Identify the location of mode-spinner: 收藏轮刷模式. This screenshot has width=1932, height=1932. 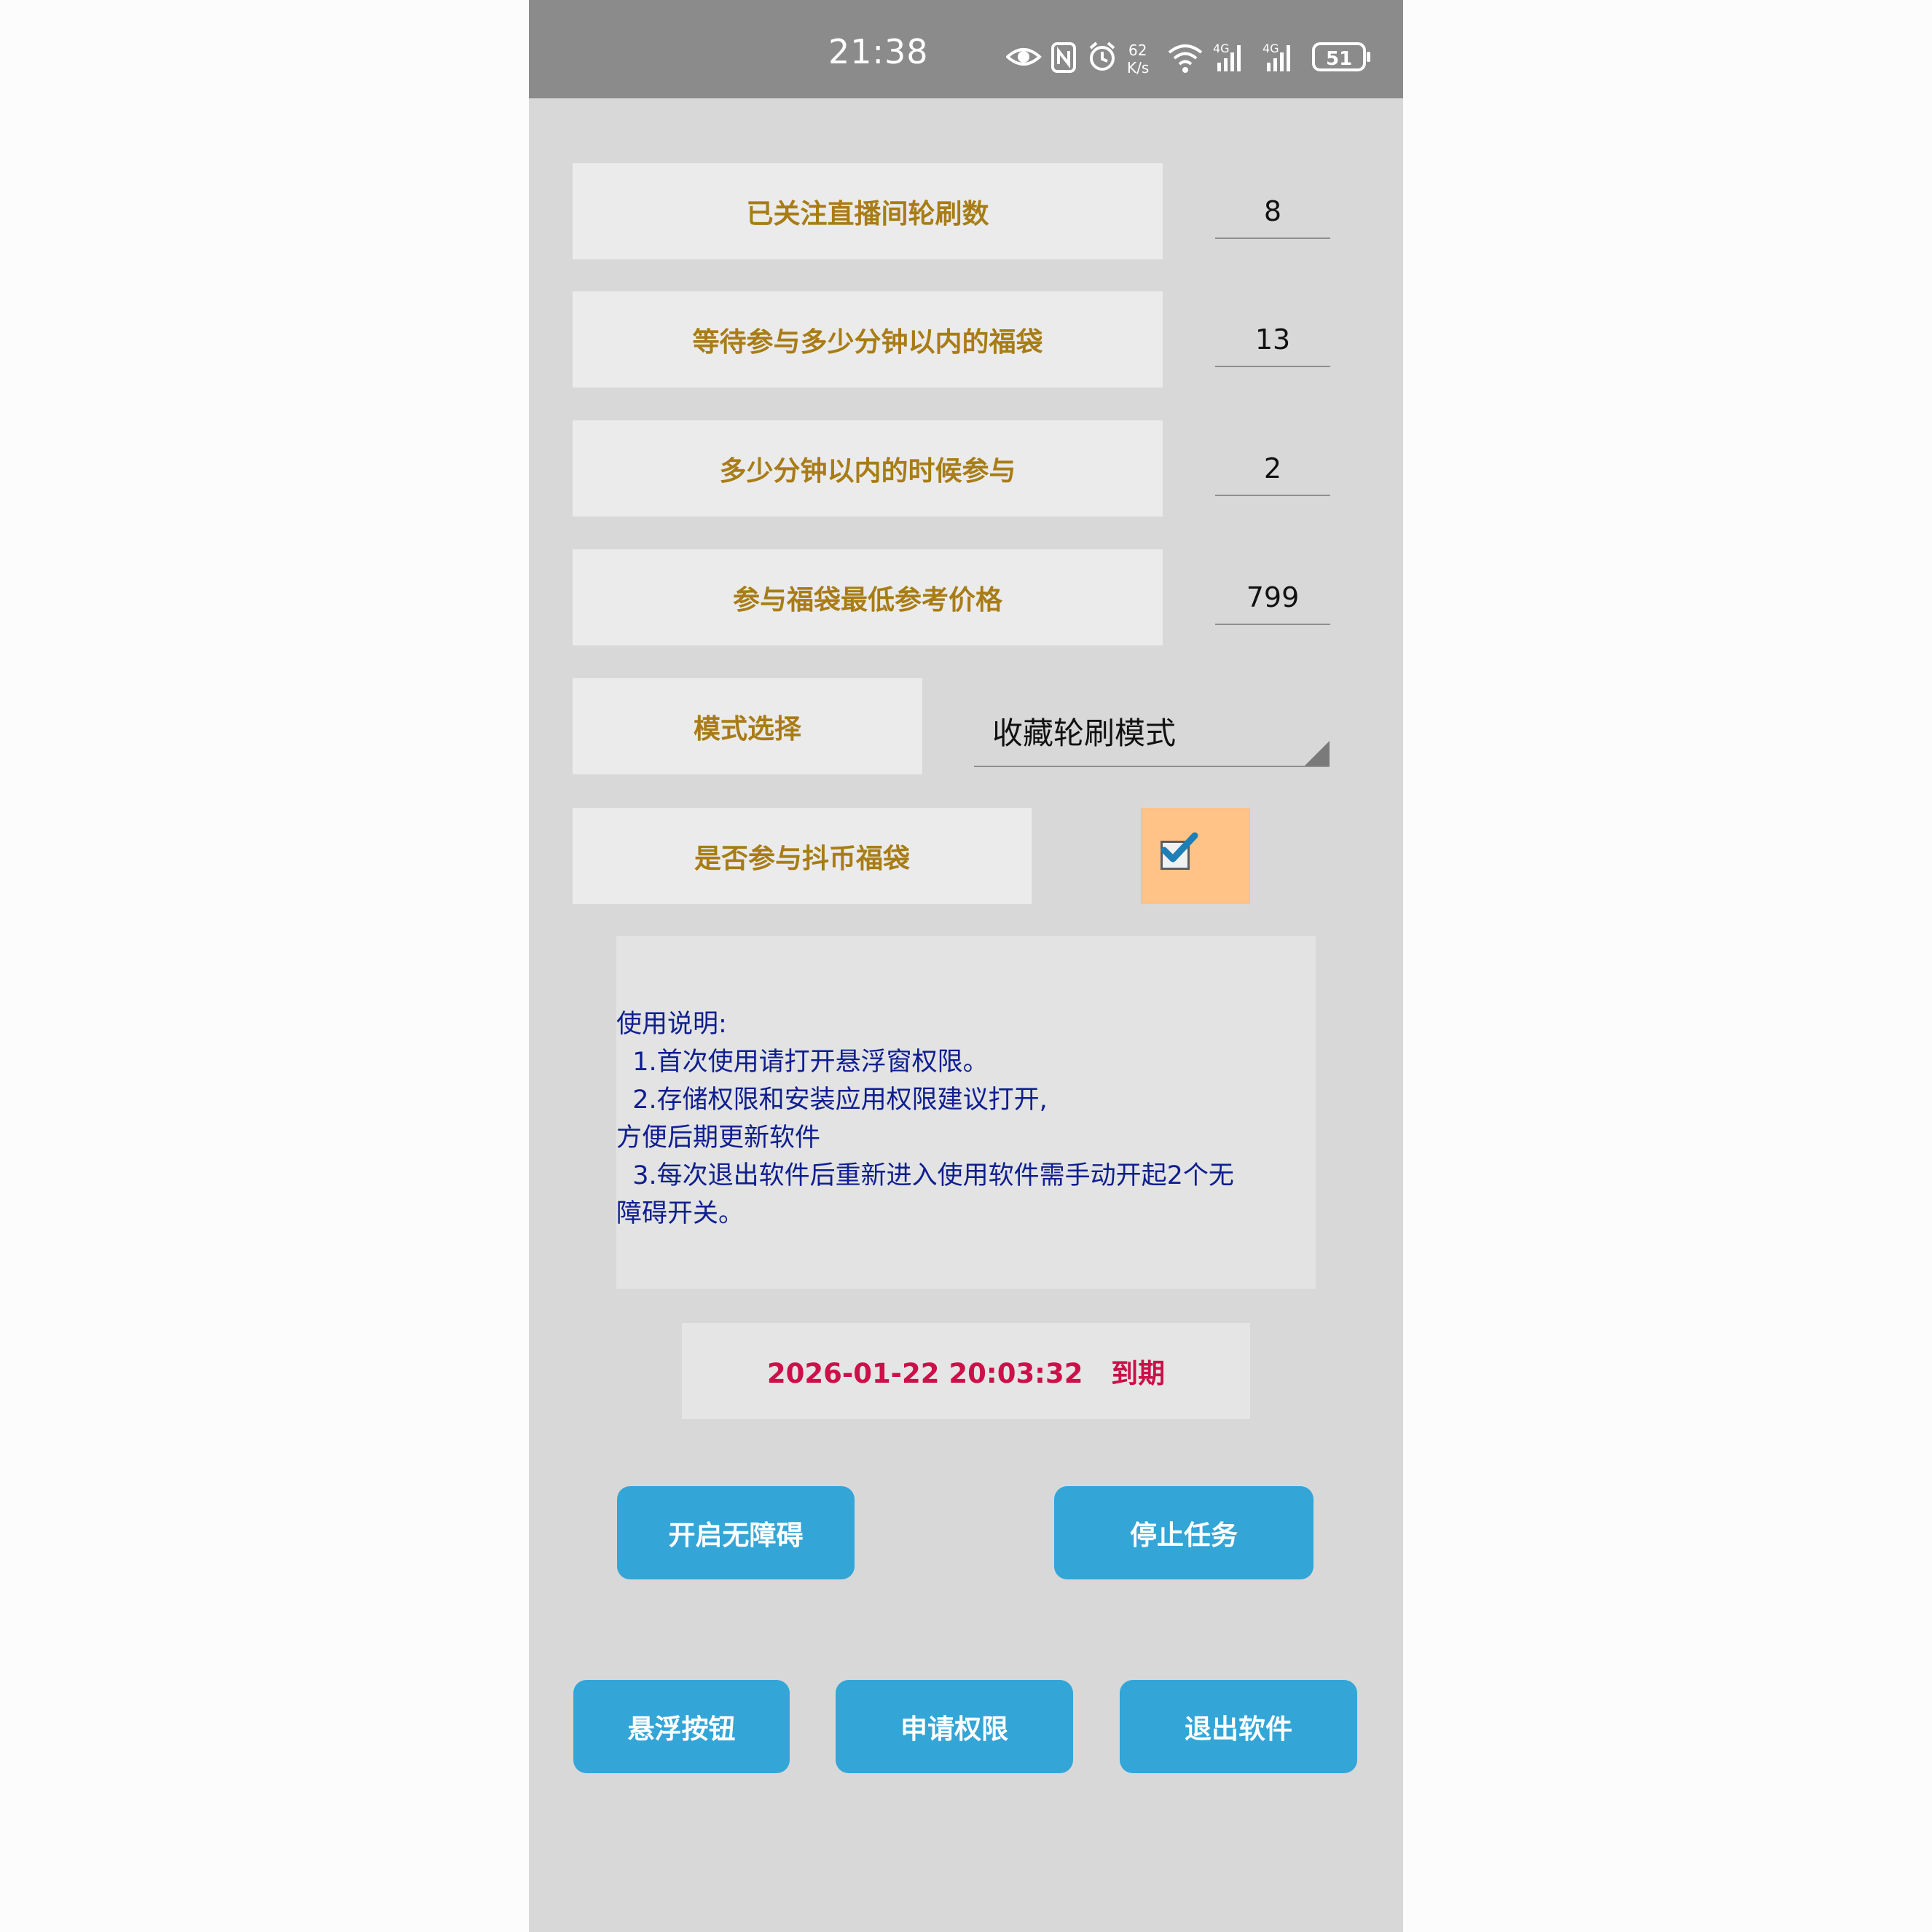
(1152, 731).